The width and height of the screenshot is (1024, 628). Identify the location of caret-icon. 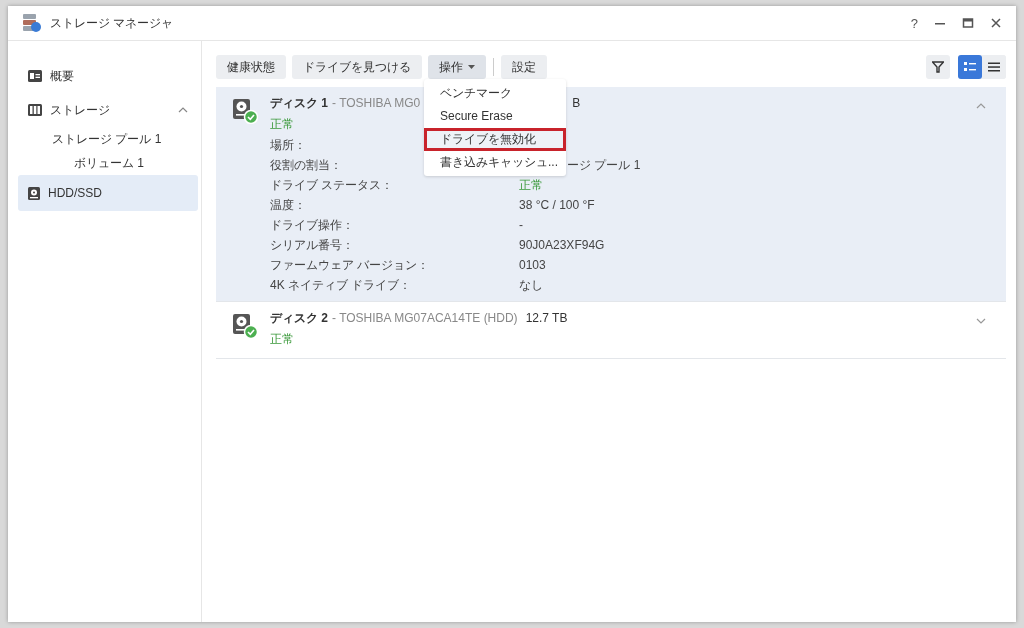
(471, 67).